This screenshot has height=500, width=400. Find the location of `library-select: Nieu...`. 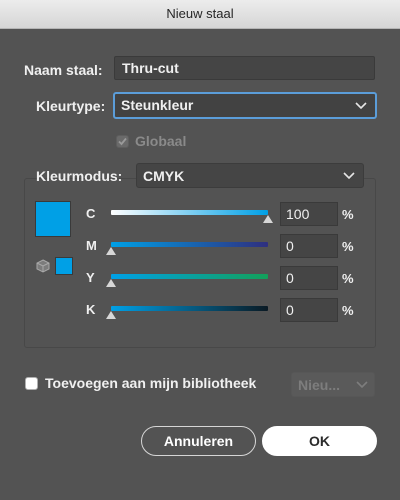

library-select: Nieu... is located at coordinates (333, 384).